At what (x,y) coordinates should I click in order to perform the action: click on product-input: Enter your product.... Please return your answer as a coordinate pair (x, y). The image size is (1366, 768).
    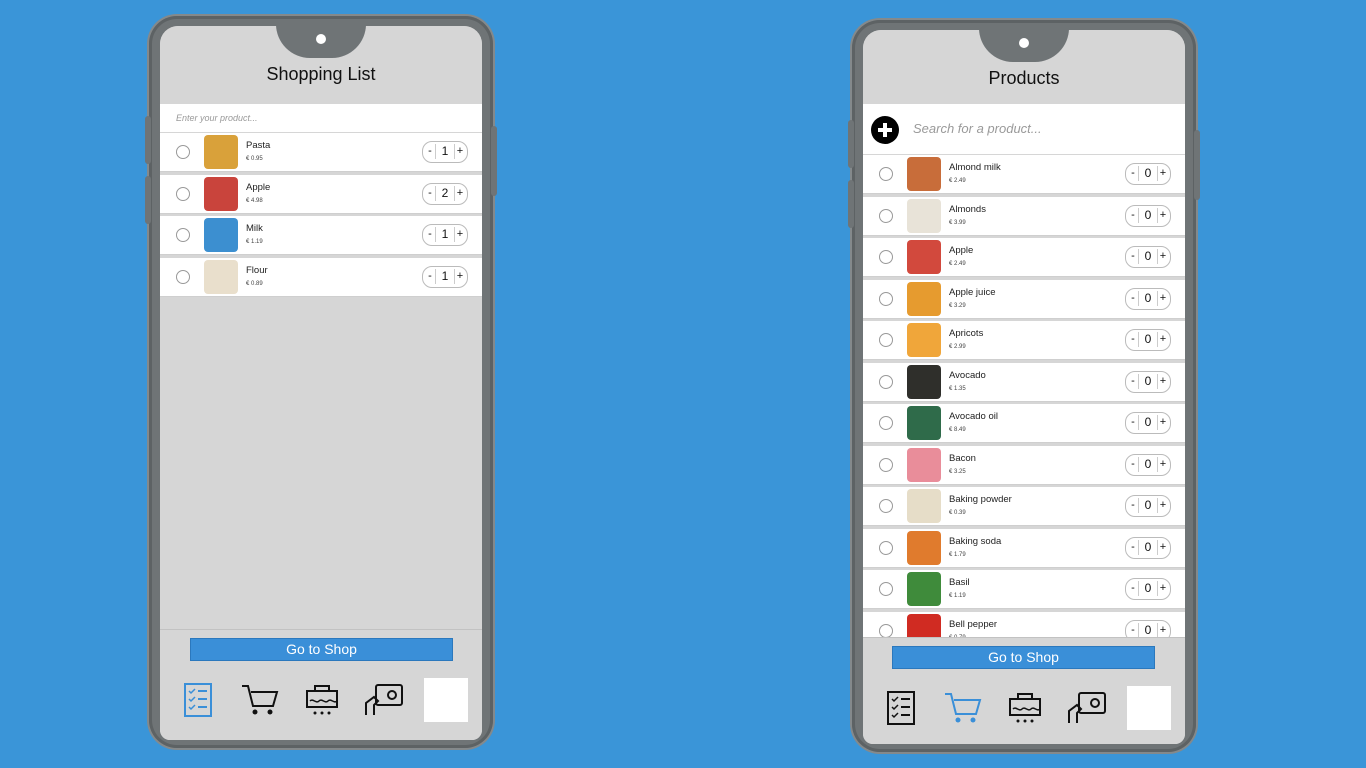
    Looking at the image, I should click on (321, 118).